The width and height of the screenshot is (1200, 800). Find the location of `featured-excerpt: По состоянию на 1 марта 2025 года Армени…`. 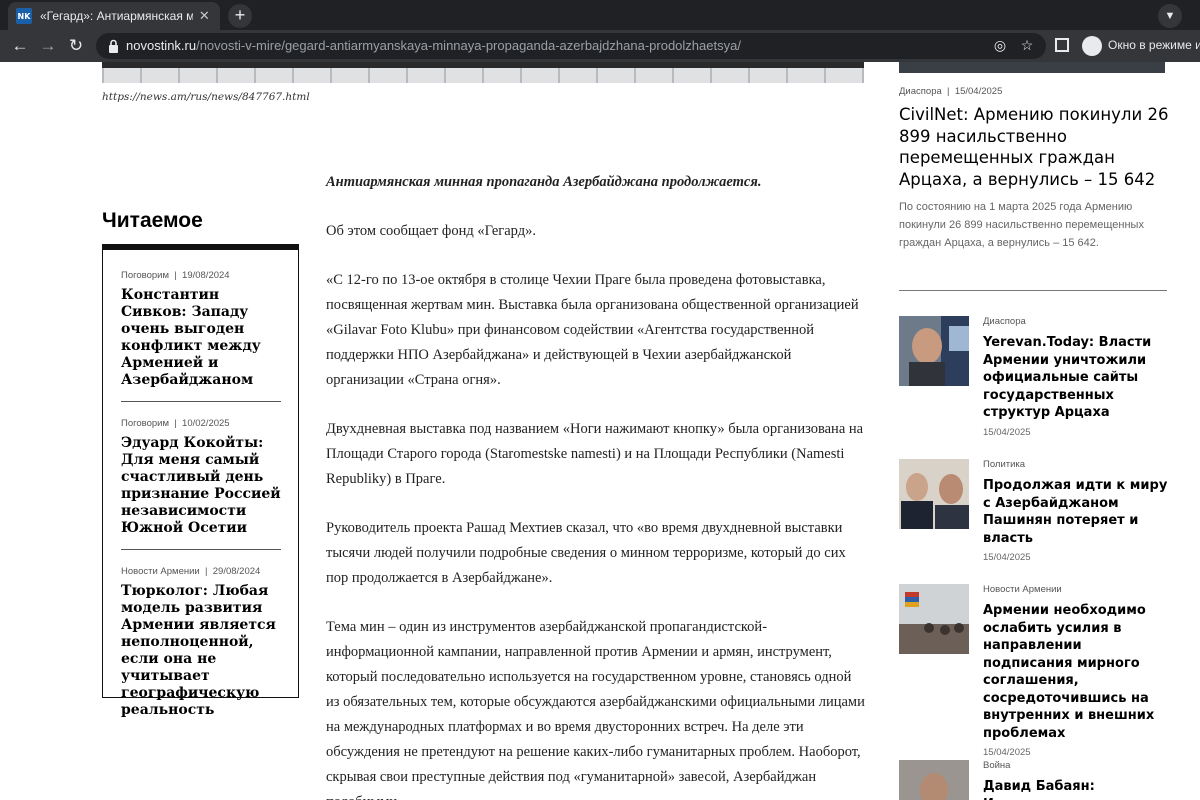

featured-excerpt: По состоянию на 1 марта 2025 года Армени… is located at coordinates (1021, 225).